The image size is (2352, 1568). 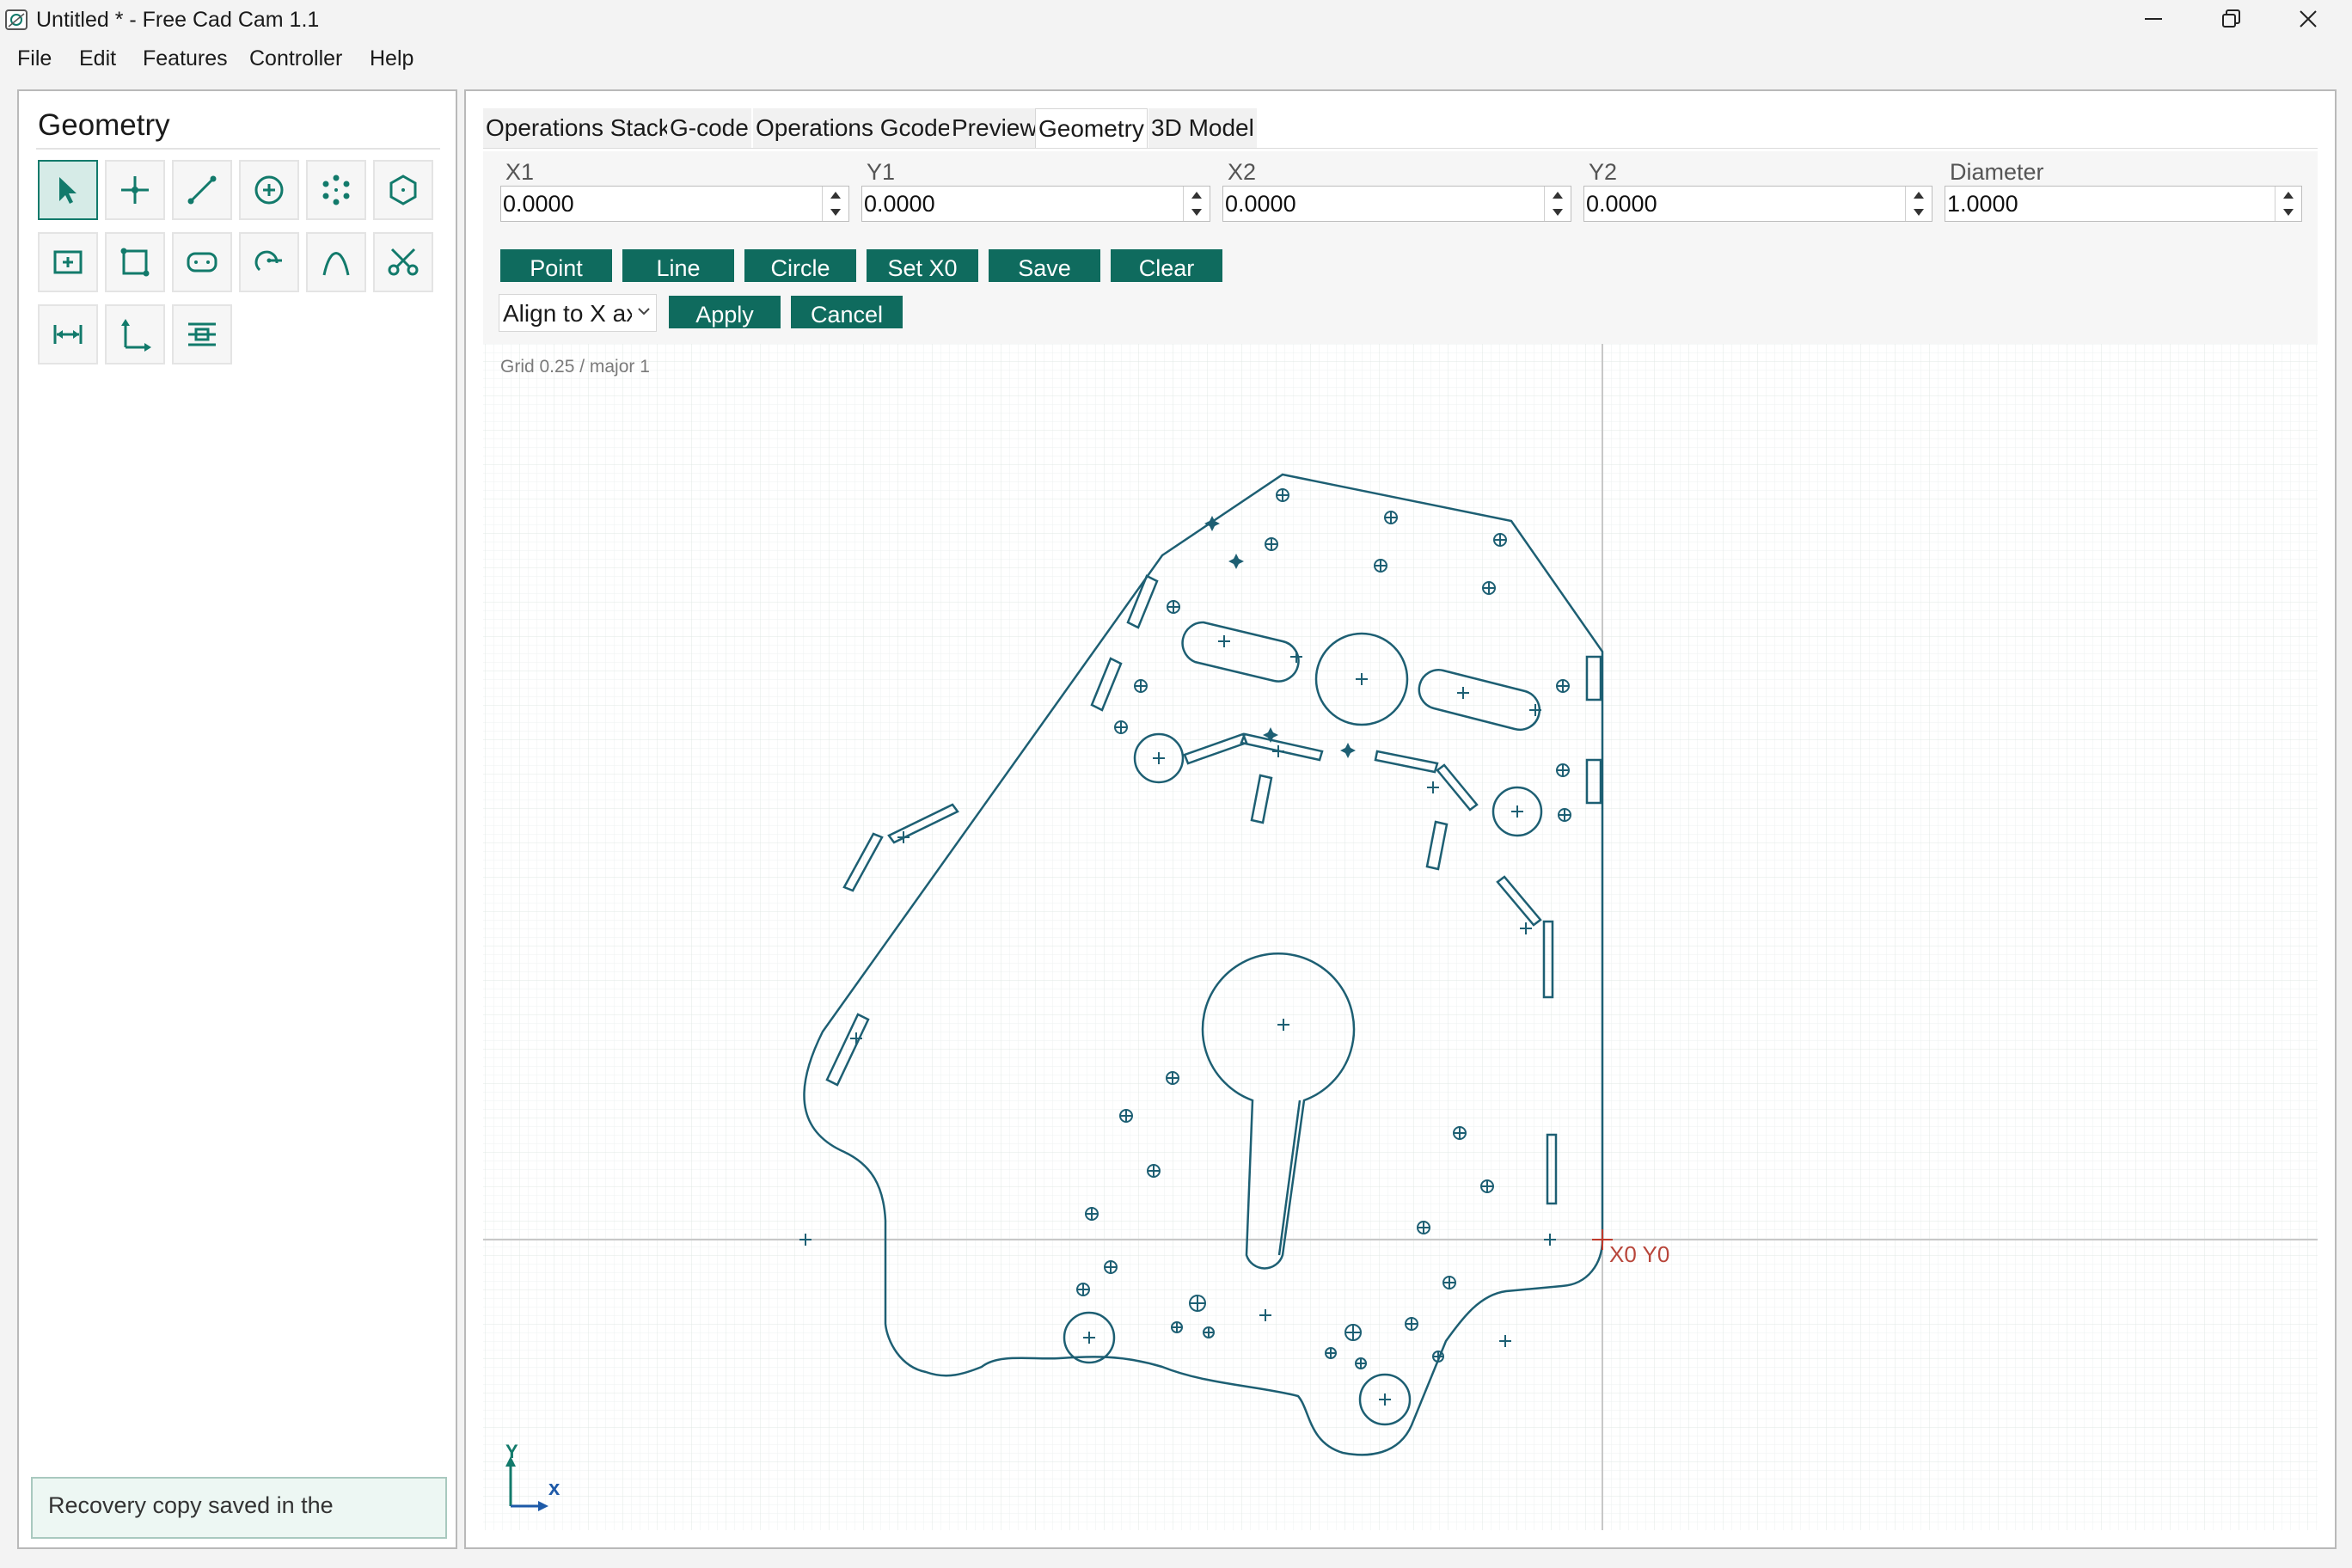 I want to click on slot-tool-button, so click(x=202, y=262).